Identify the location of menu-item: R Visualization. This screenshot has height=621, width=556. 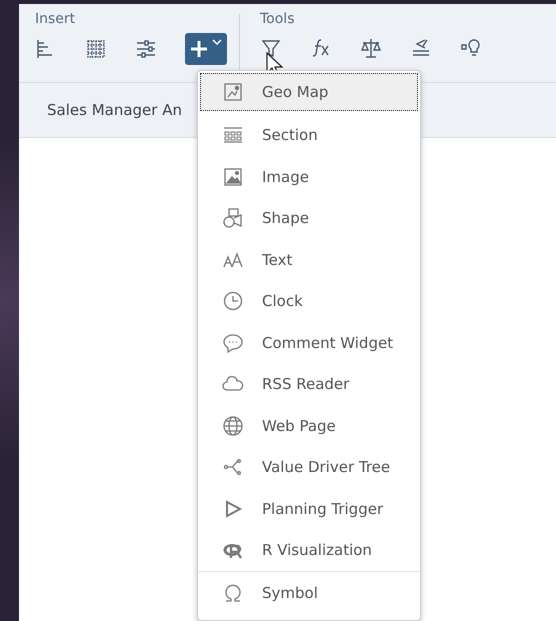
(309, 550).